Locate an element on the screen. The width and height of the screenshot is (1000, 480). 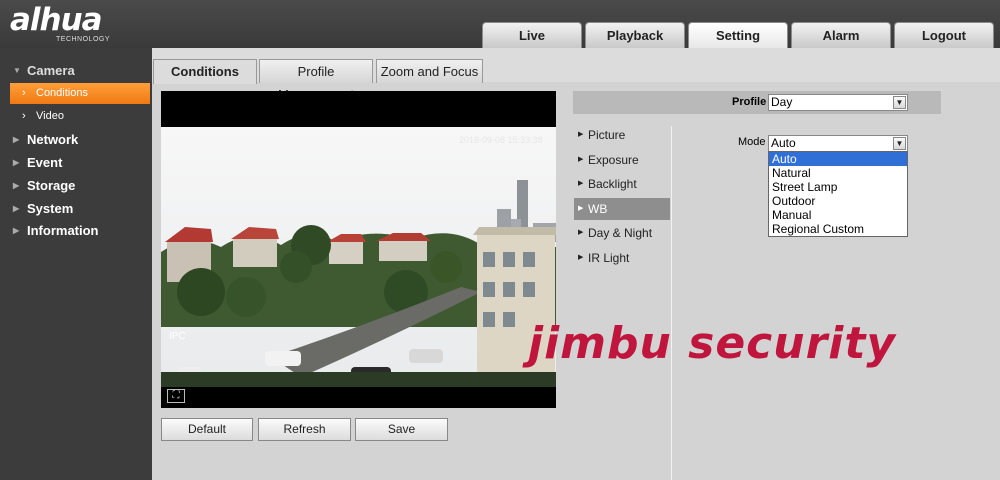
menu-item-label: Backlight is located at coordinates (612, 184).